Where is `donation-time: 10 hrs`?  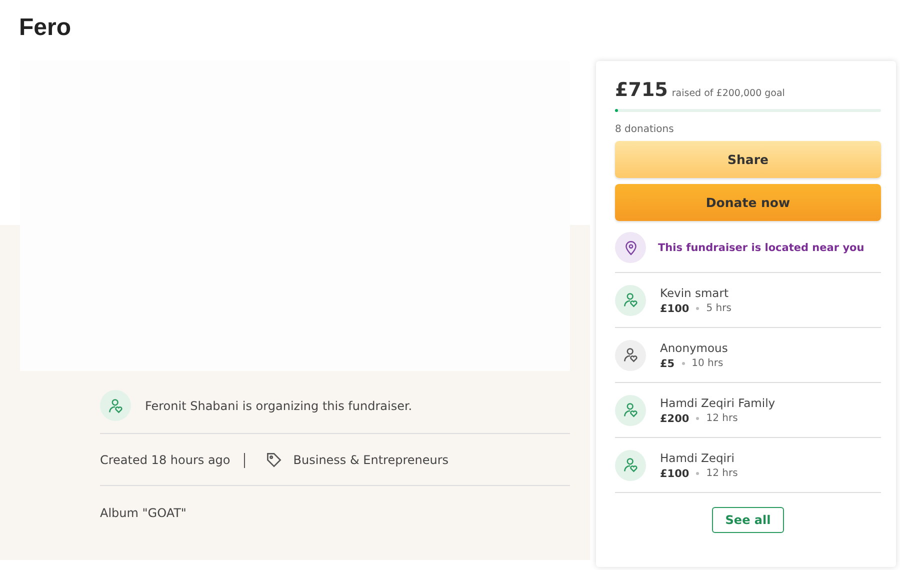 donation-time: 10 hrs is located at coordinates (708, 363).